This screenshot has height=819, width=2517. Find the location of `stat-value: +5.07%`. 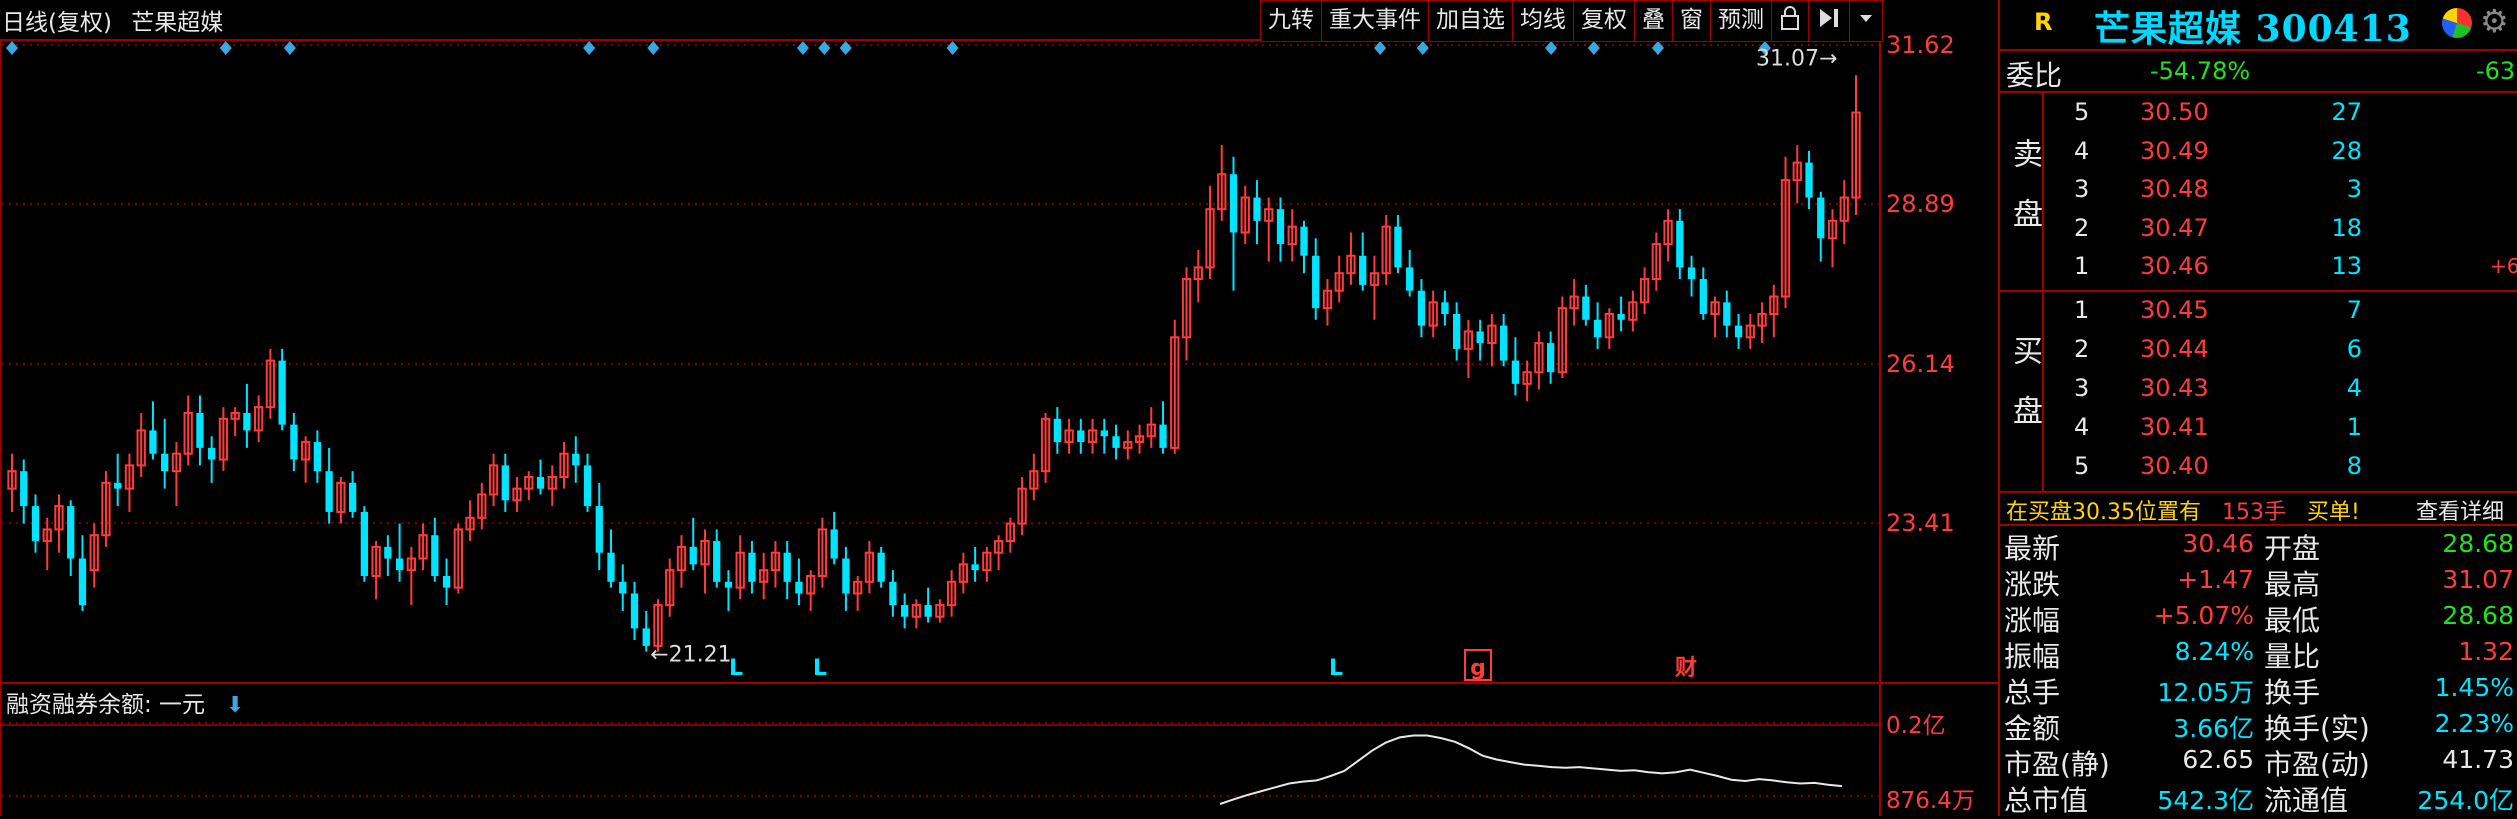

stat-value: +5.07% is located at coordinates (2203, 615).